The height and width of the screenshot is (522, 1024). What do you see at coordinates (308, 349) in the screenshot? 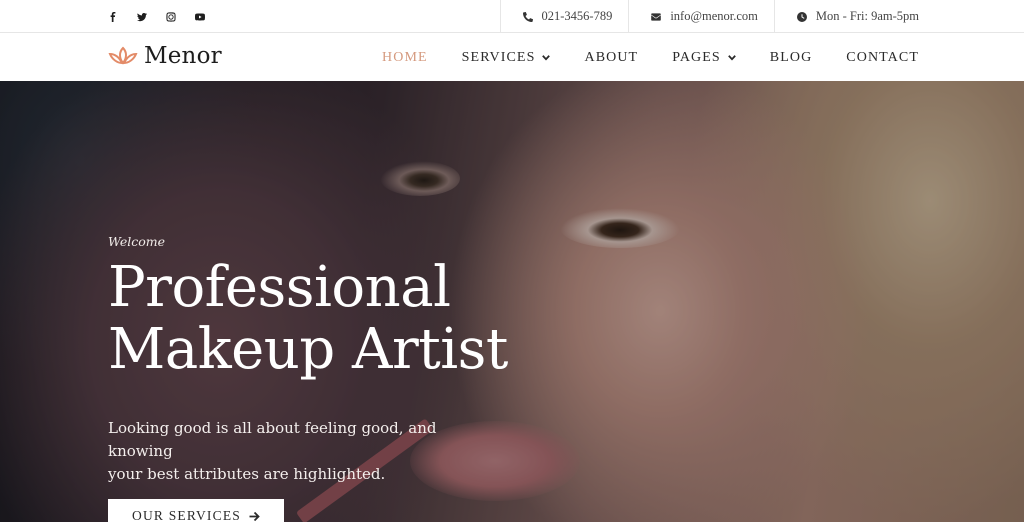
I see `hero-title-line: Makeup Artist` at bounding box center [308, 349].